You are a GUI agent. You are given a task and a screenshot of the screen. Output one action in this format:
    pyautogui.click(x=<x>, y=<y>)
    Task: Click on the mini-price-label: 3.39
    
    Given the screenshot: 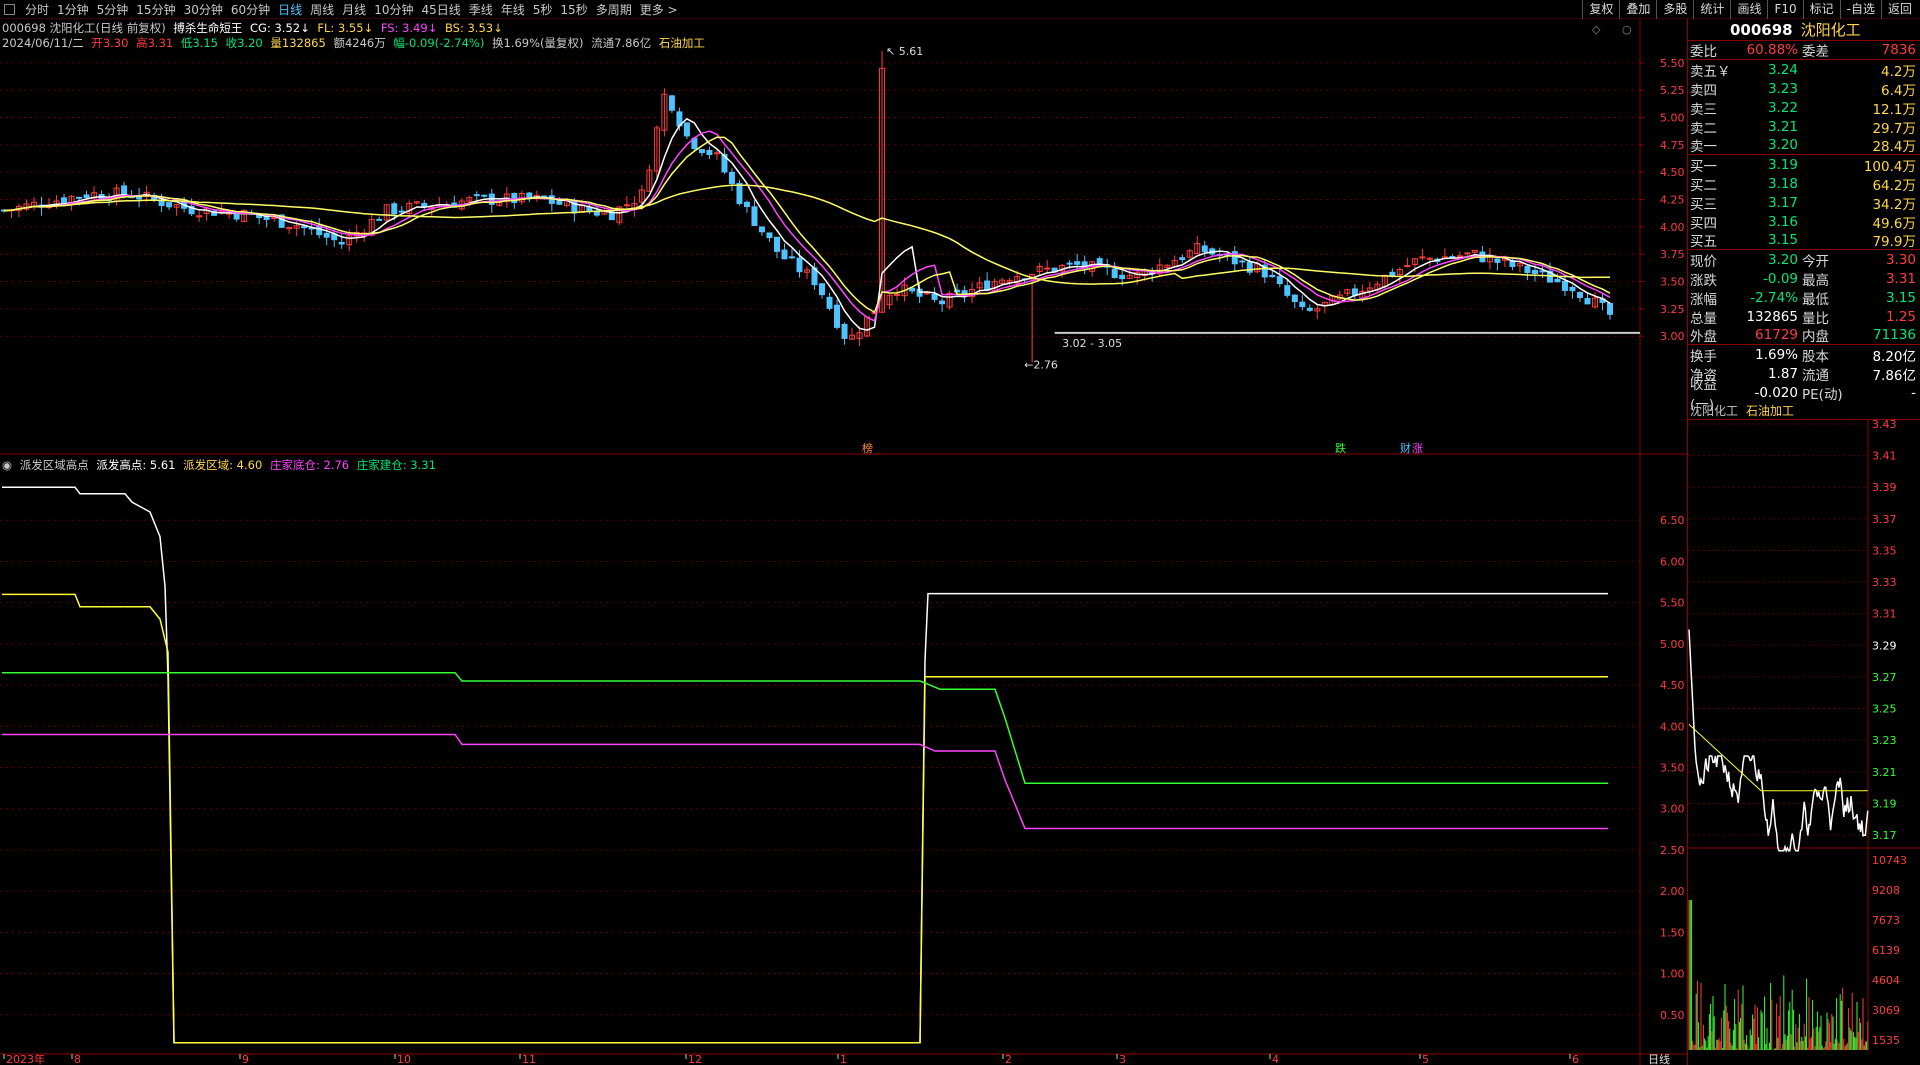 What is the action you would take?
    pyautogui.click(x=1884, y=487)
    